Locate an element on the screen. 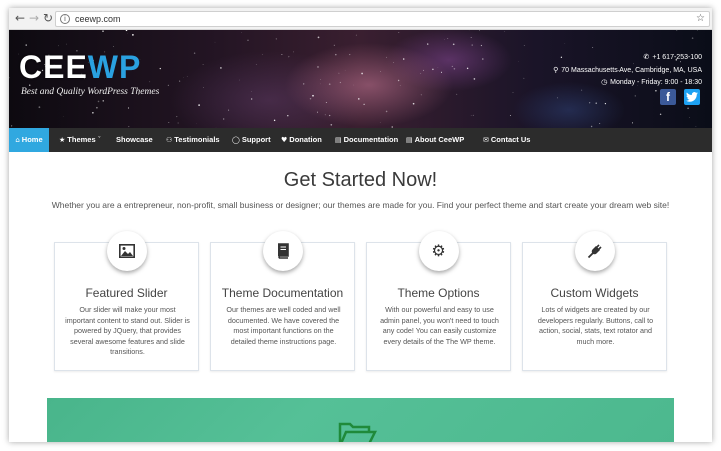 The height and width of the screenshot is (451, 721). hero-title: Get Started Now! is located at coordinates (360, 180).